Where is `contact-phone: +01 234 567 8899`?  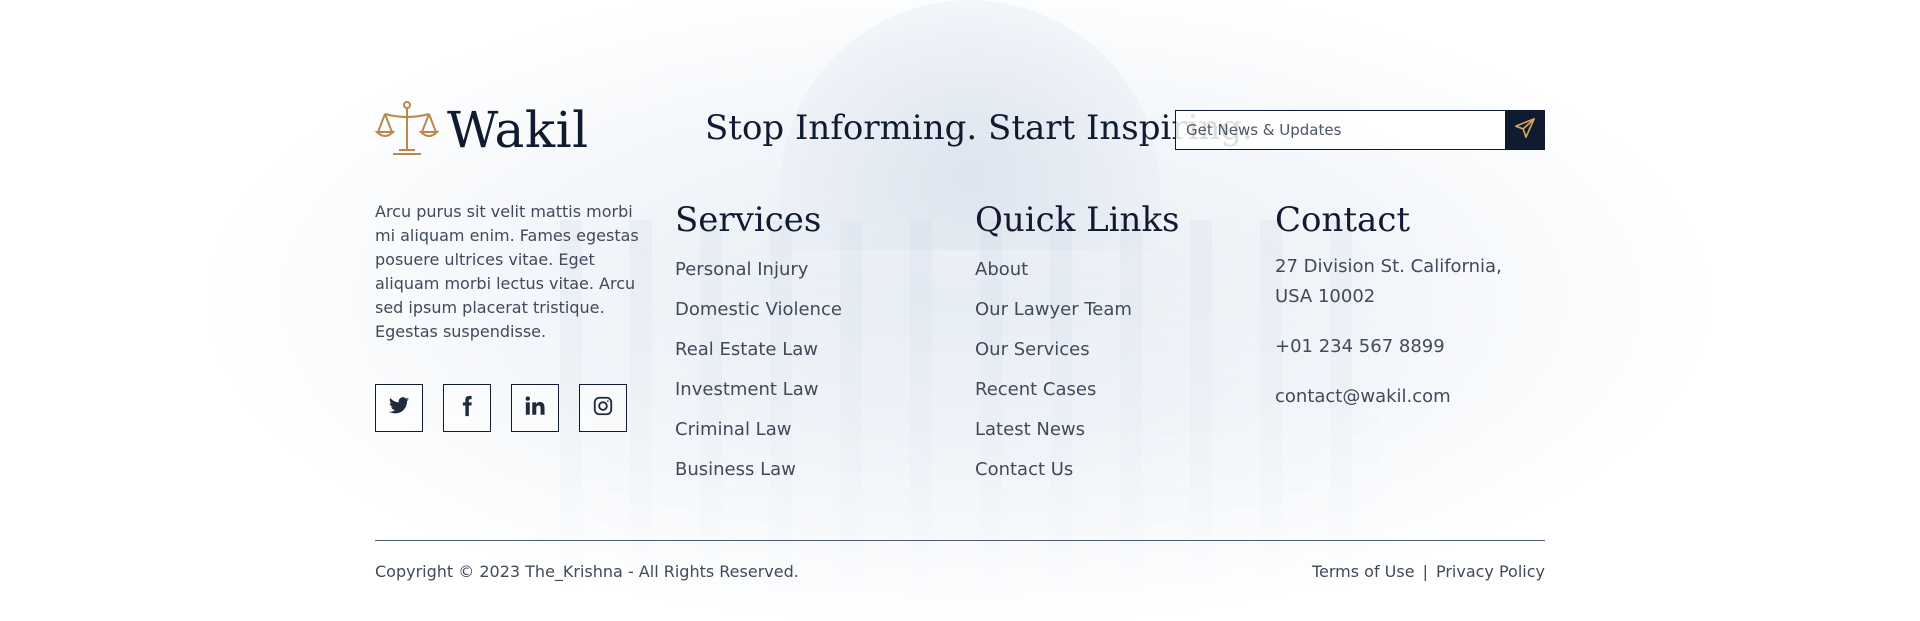 contact-phone: +01 234 567 8899 is located at coordinates (1388, 347).